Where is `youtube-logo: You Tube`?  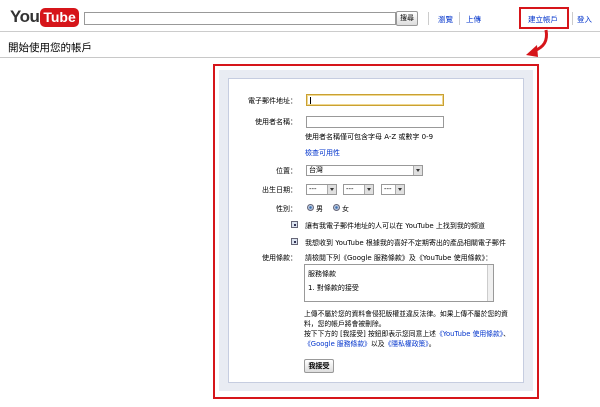 youtube-logo: You Tube is located at coordinates (44, 17).